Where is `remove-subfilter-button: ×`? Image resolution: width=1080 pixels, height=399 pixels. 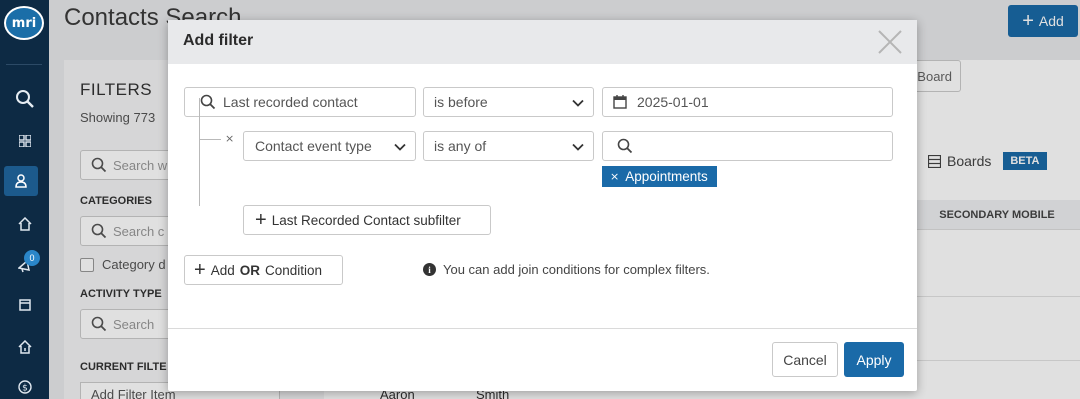
remove-subfilter-button: × is located at coordinates (229, 138).